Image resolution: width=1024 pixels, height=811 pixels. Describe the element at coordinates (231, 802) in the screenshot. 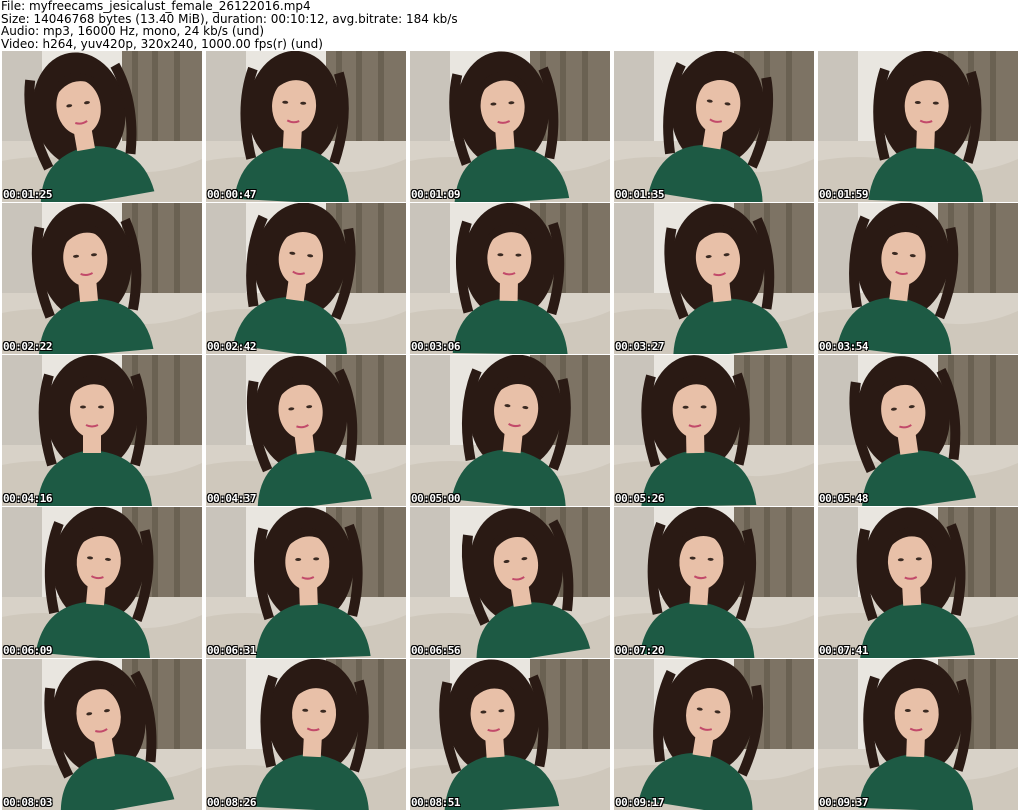

I see `thumbnail-timestamp: 00:08:26` at that location.